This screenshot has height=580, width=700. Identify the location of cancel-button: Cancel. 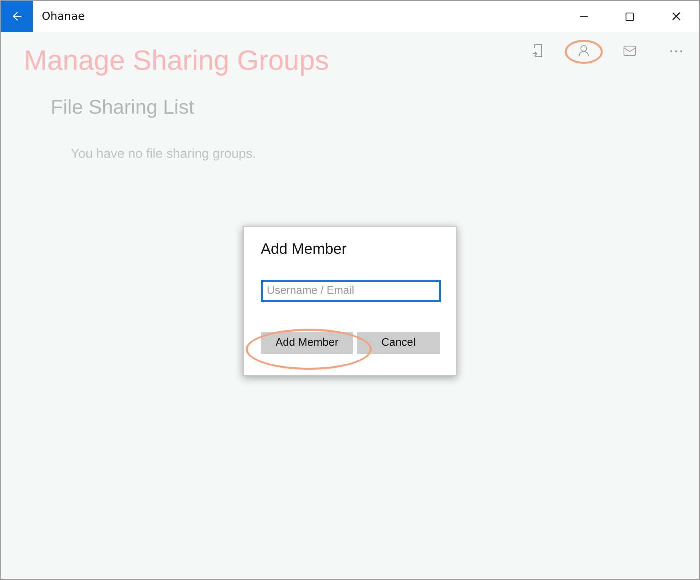
(398, 343).